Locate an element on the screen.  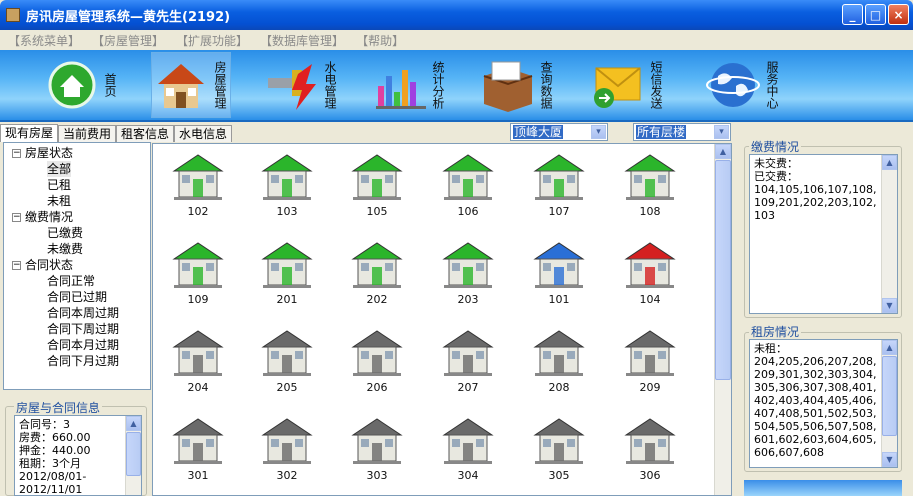
toolbar-query: 查询数据 is located at coordinates (515, 85).